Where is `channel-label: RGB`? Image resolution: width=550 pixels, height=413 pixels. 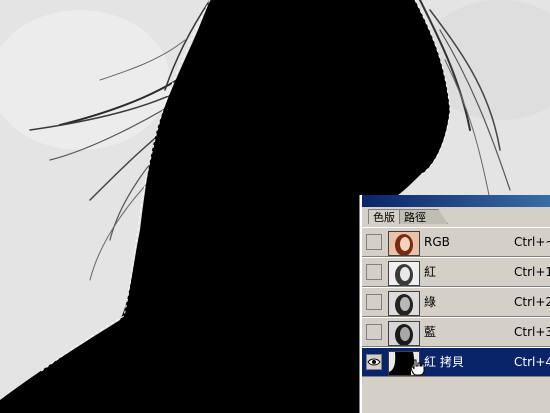
channel-label: RGB is located at coordinates (437, 242).